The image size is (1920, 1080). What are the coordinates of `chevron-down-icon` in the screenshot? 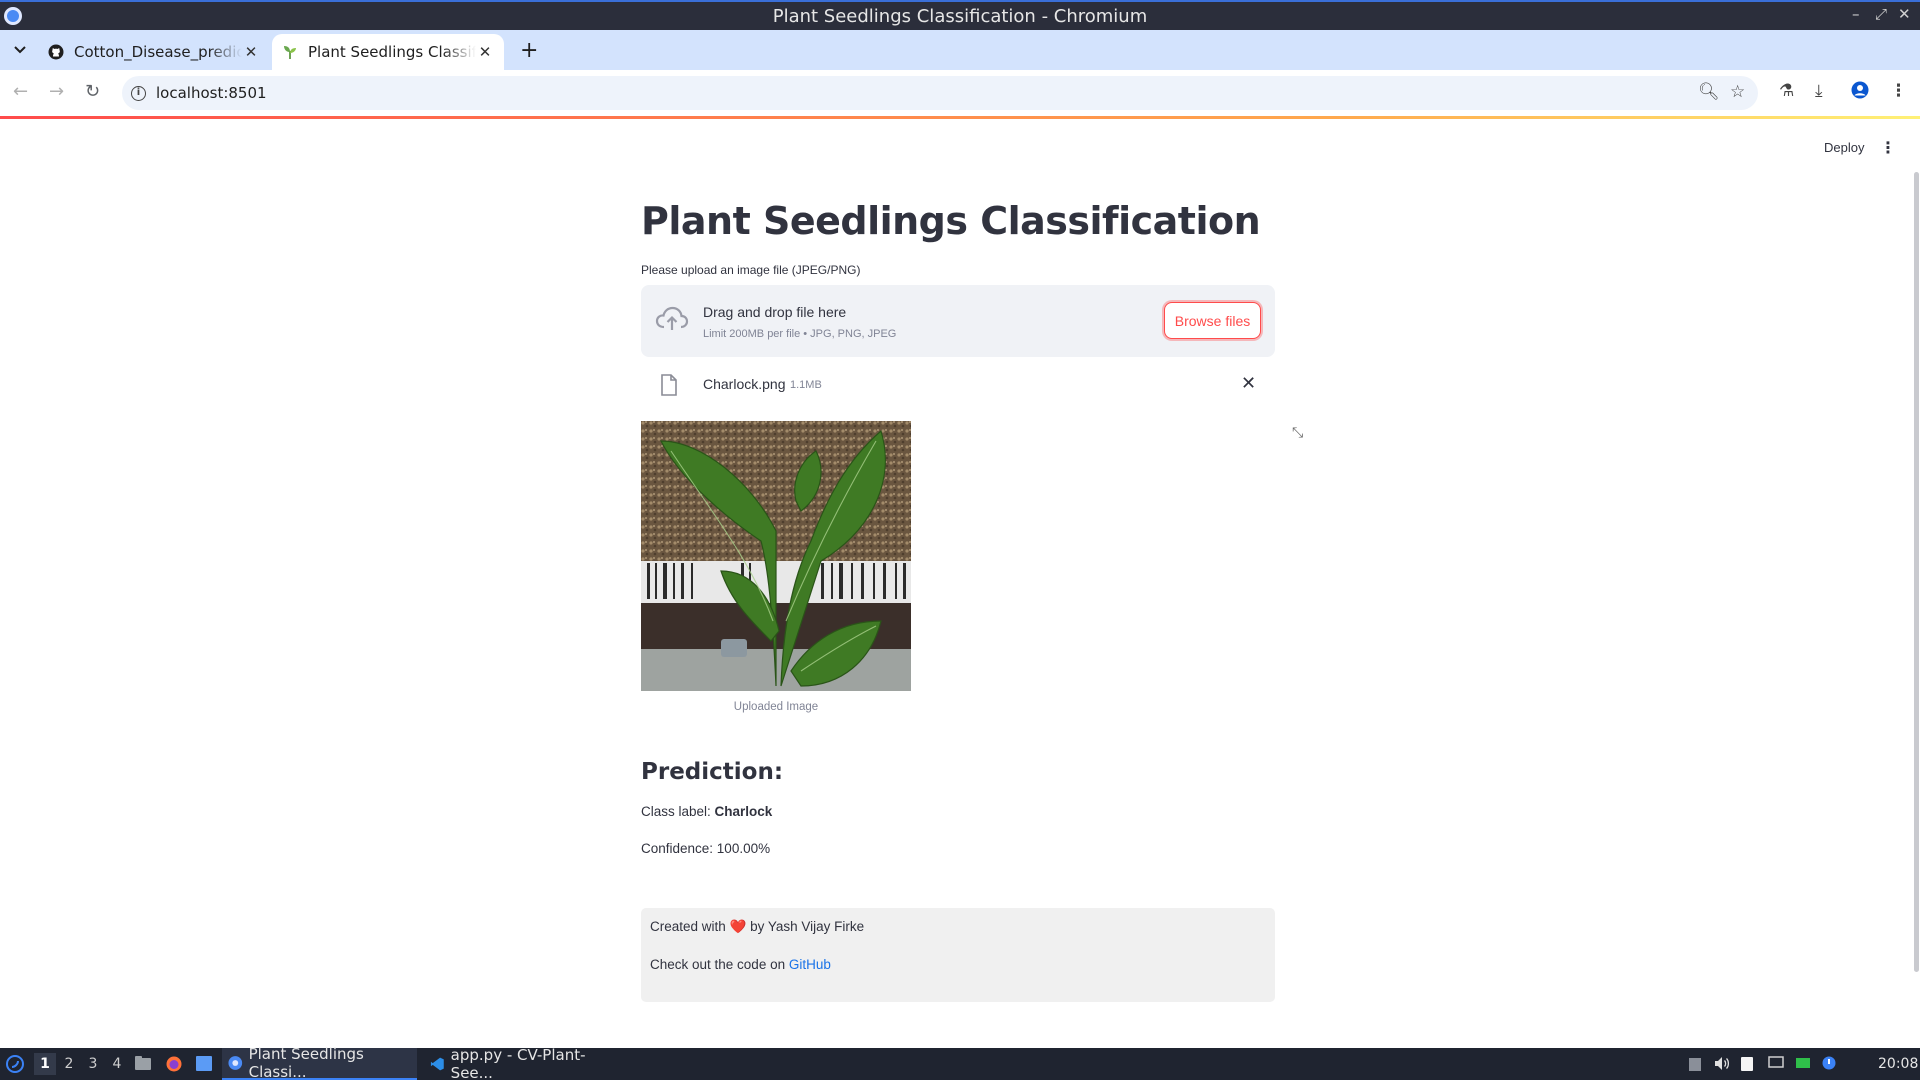 It's located at (20, 50).